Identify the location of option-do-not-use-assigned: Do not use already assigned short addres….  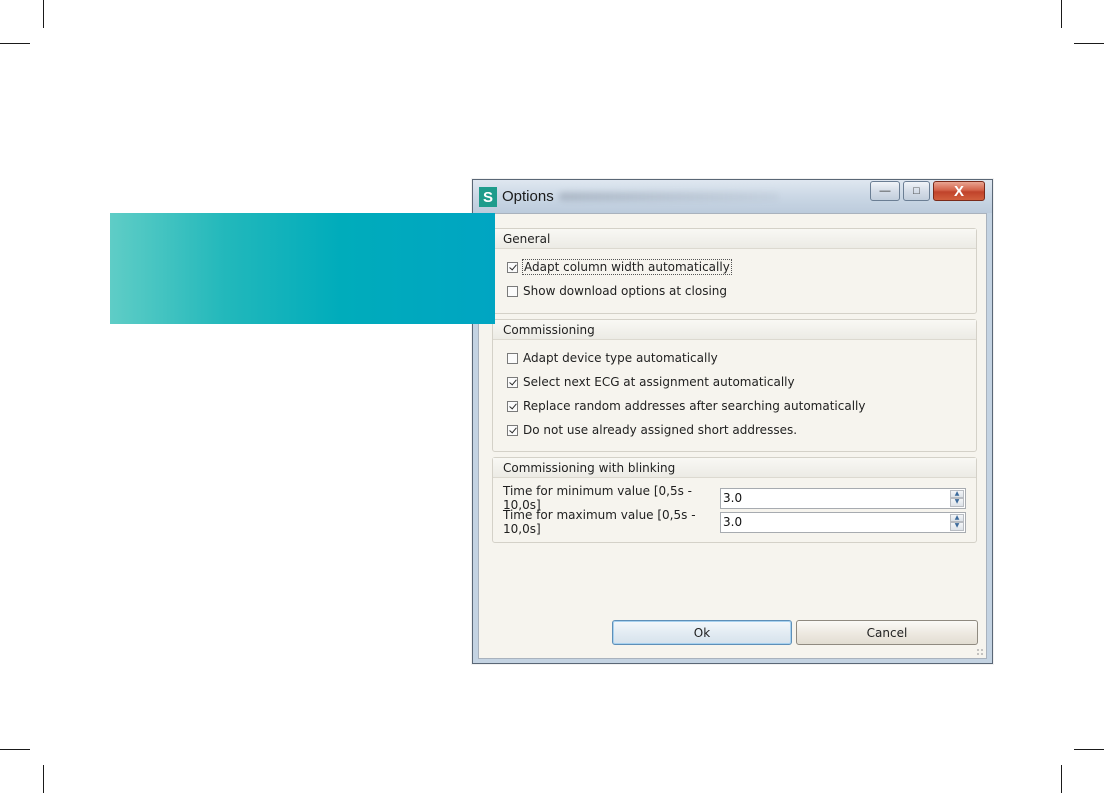
(652, 430).